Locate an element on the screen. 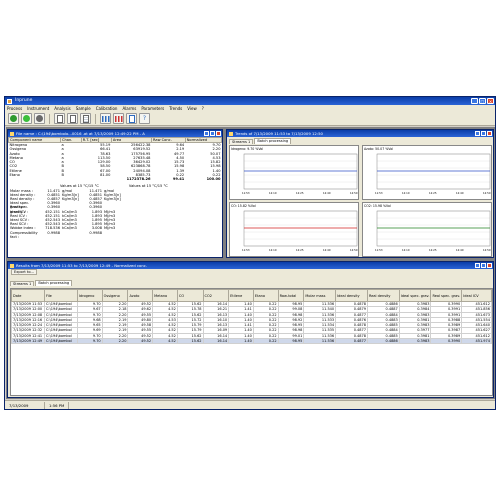  col-header: Real density is located at coordinates (383, 295).